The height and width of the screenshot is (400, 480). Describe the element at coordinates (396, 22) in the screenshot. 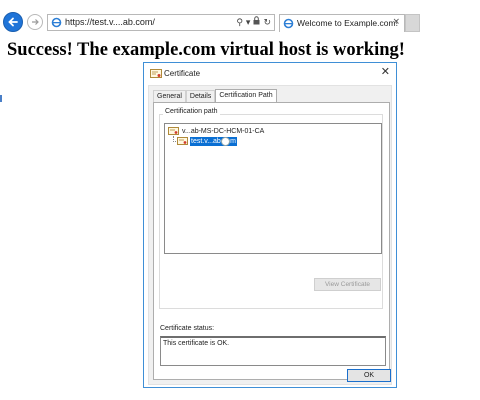

I see `tab-close-icon: ×` at that location.